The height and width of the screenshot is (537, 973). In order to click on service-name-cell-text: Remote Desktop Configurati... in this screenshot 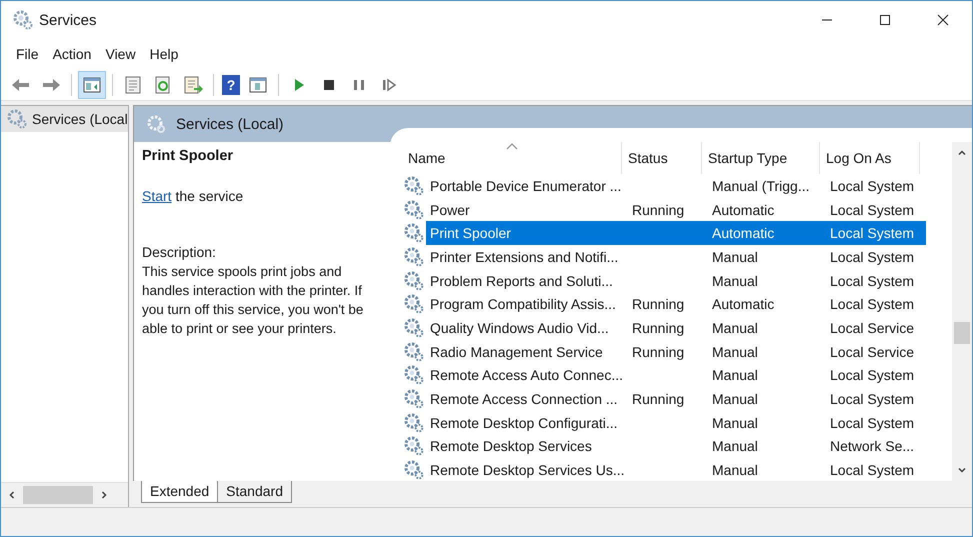, I will do `click(524, 422)`.